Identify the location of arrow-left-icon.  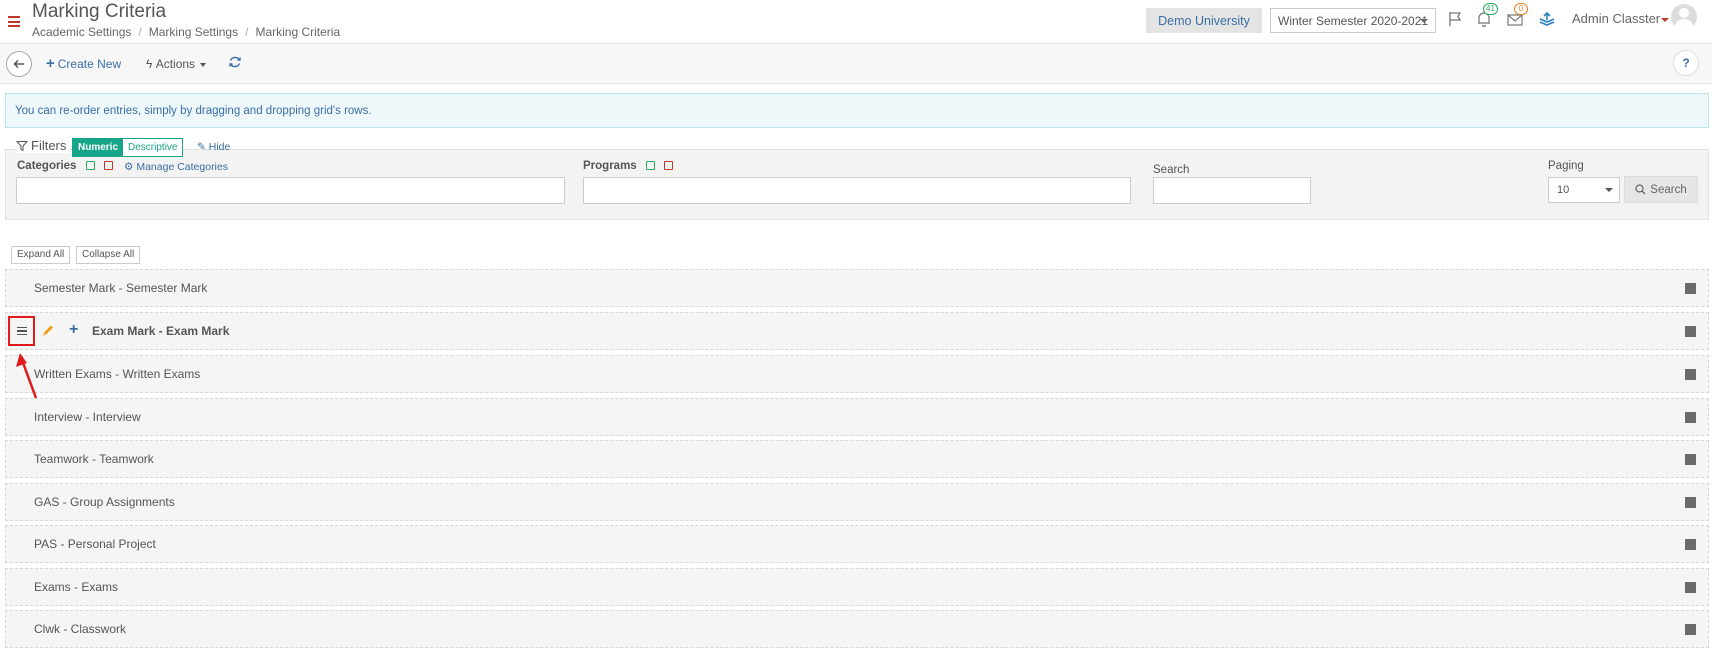
(18, 64).